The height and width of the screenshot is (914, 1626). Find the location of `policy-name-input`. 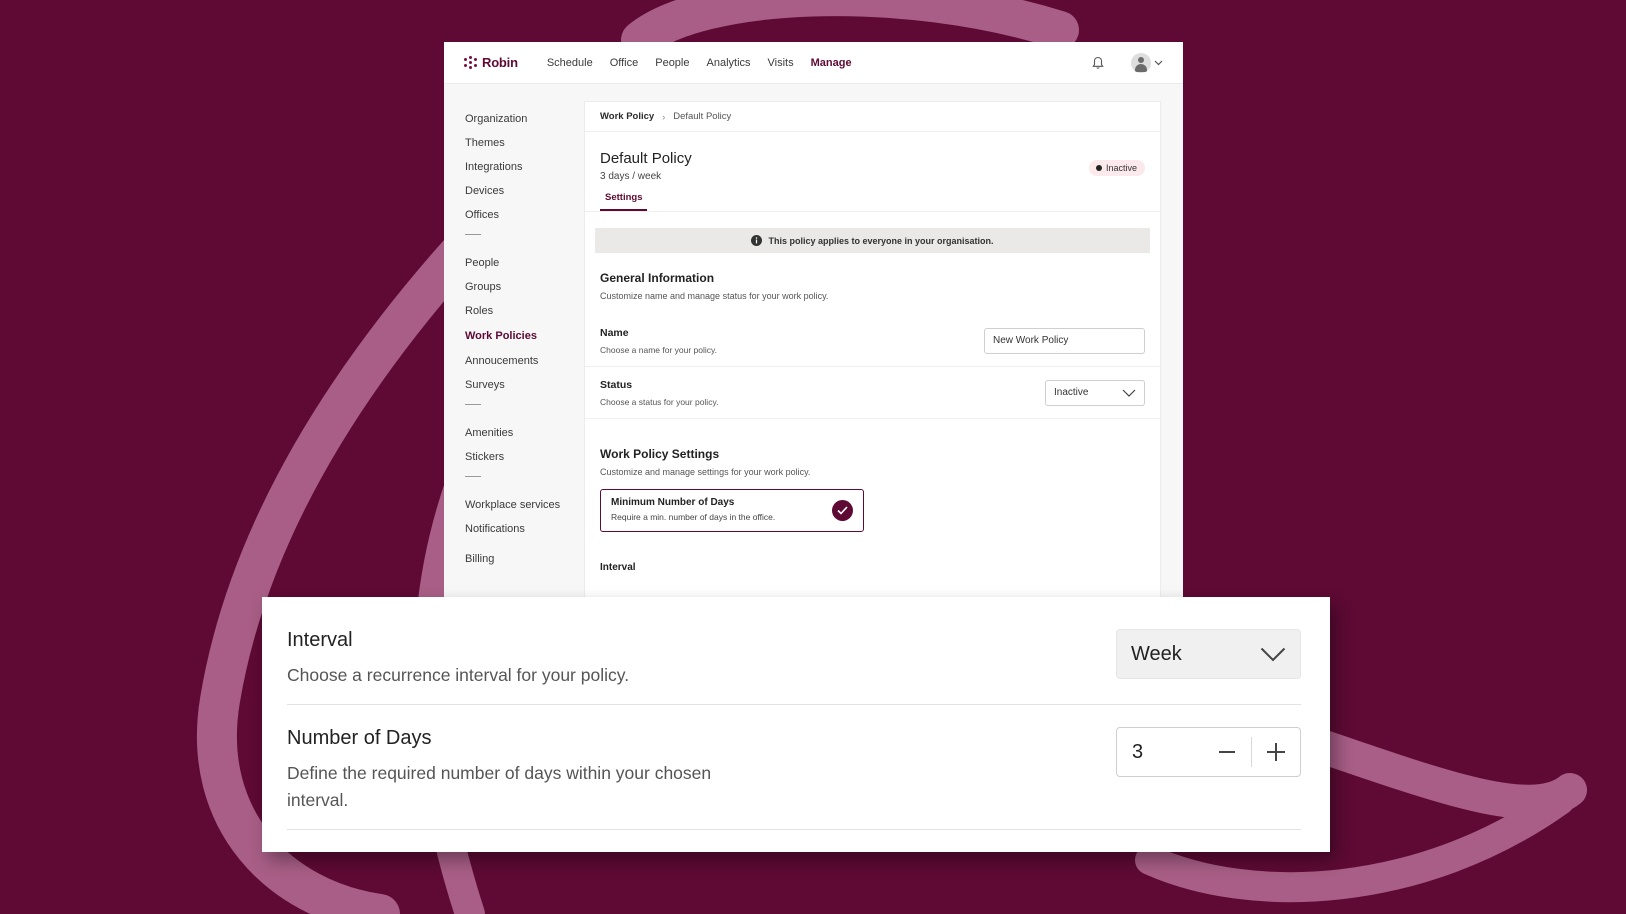

policy-name-input is located at coordinates (1064, 340).